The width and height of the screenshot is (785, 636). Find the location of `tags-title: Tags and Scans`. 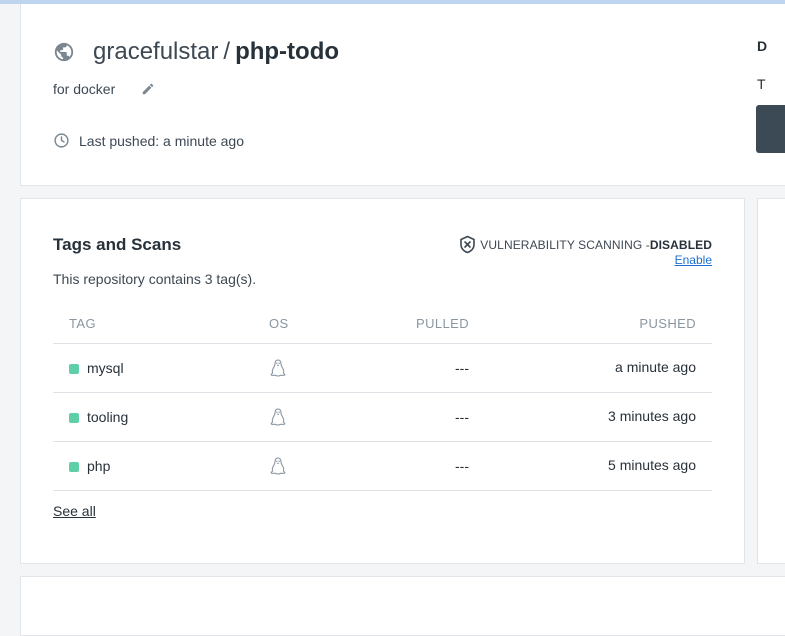

tags-title: Tags and Scans is located at coordinates (117, 244).